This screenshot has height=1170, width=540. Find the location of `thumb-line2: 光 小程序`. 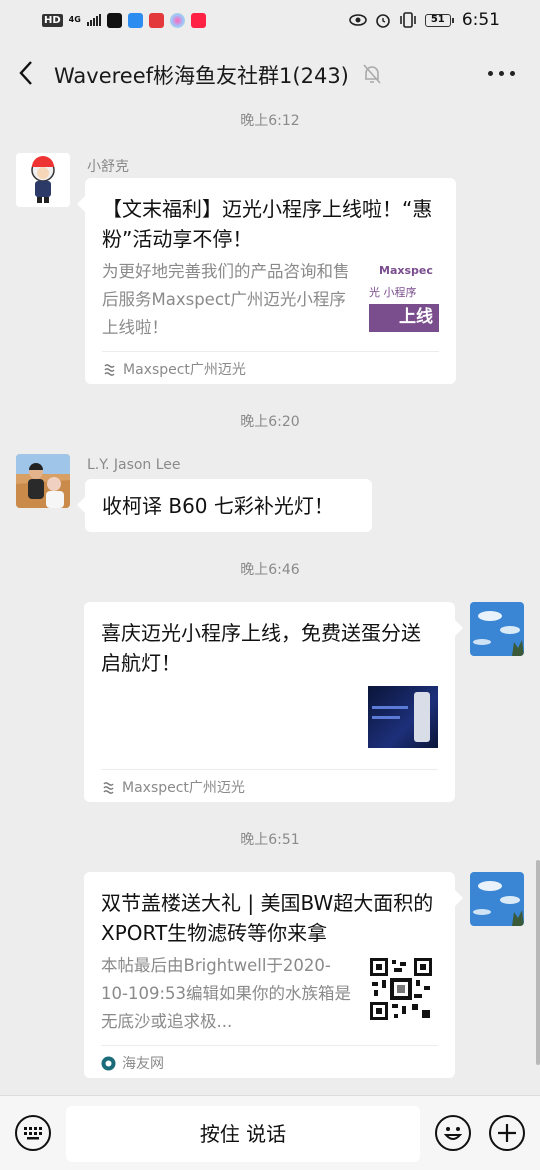

thumb-line2: 光 小程序 is located at coordinates (393, 292).